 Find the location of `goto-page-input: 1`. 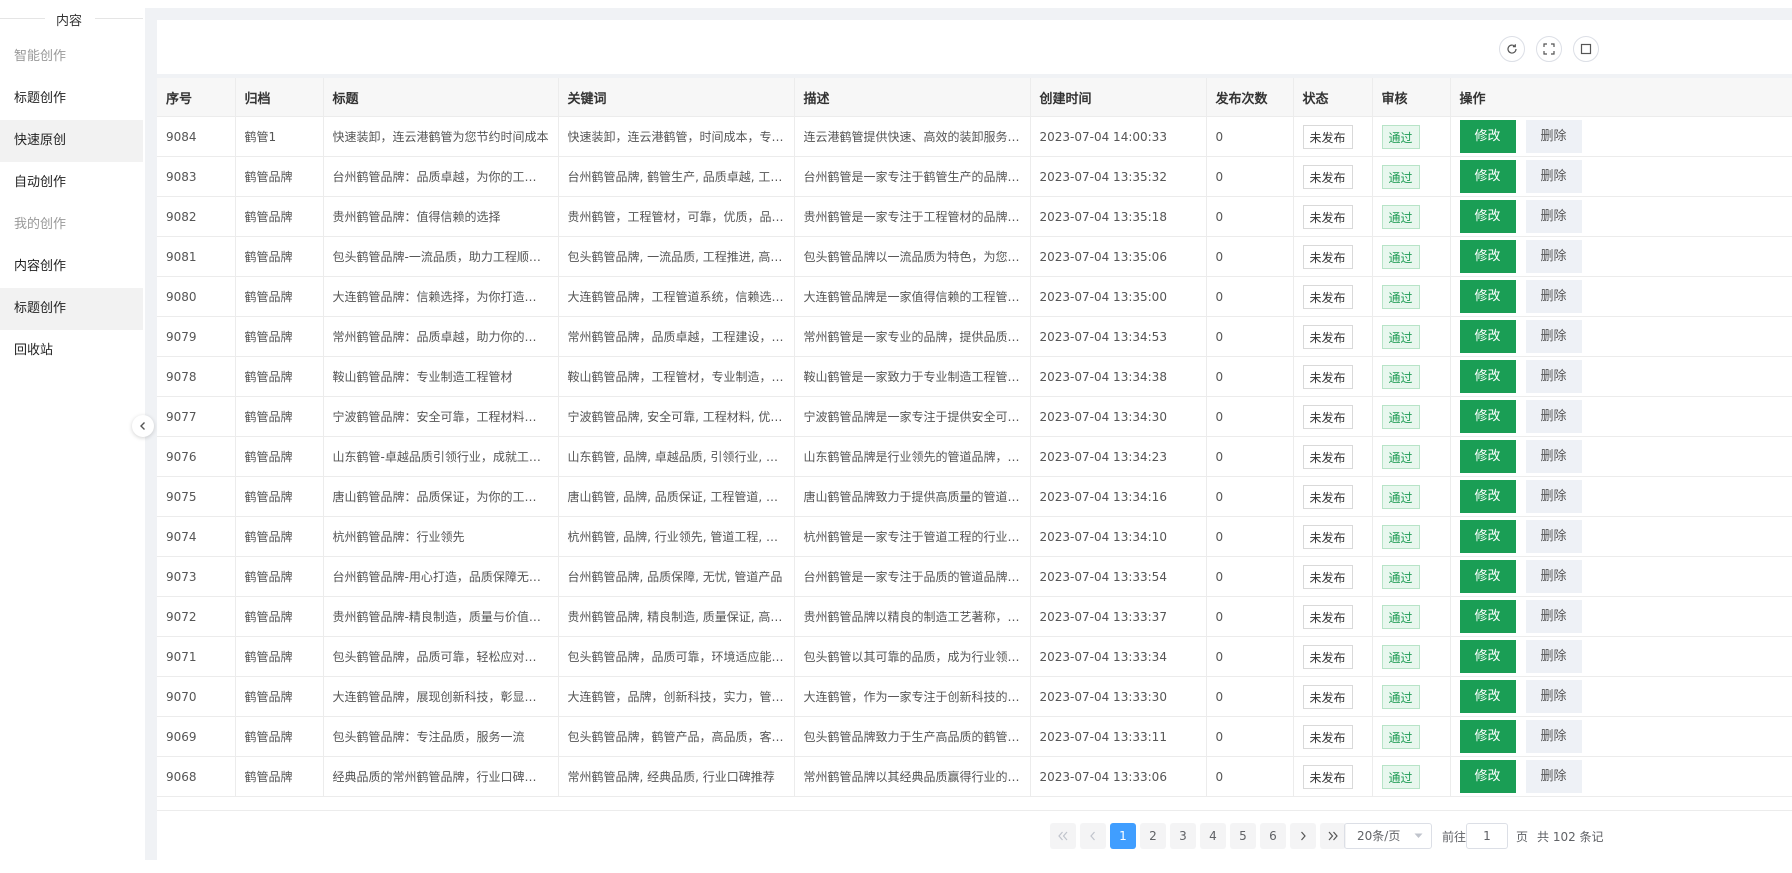

goto-page-input: 1 is located at coordinates (1487, 836).